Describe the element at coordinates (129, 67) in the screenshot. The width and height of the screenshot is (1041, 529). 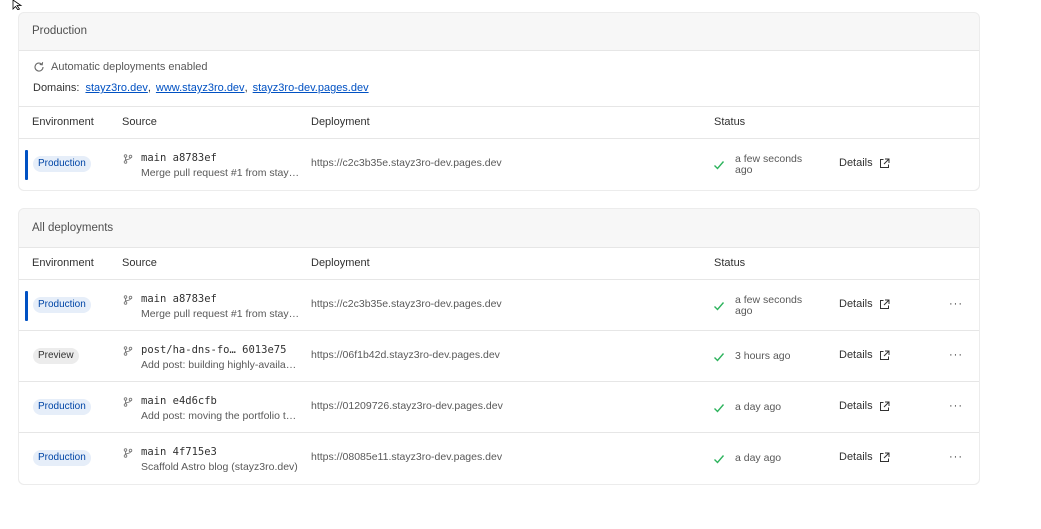
I see `auto-deploy-text: Automatic deployments enabled` at that location.